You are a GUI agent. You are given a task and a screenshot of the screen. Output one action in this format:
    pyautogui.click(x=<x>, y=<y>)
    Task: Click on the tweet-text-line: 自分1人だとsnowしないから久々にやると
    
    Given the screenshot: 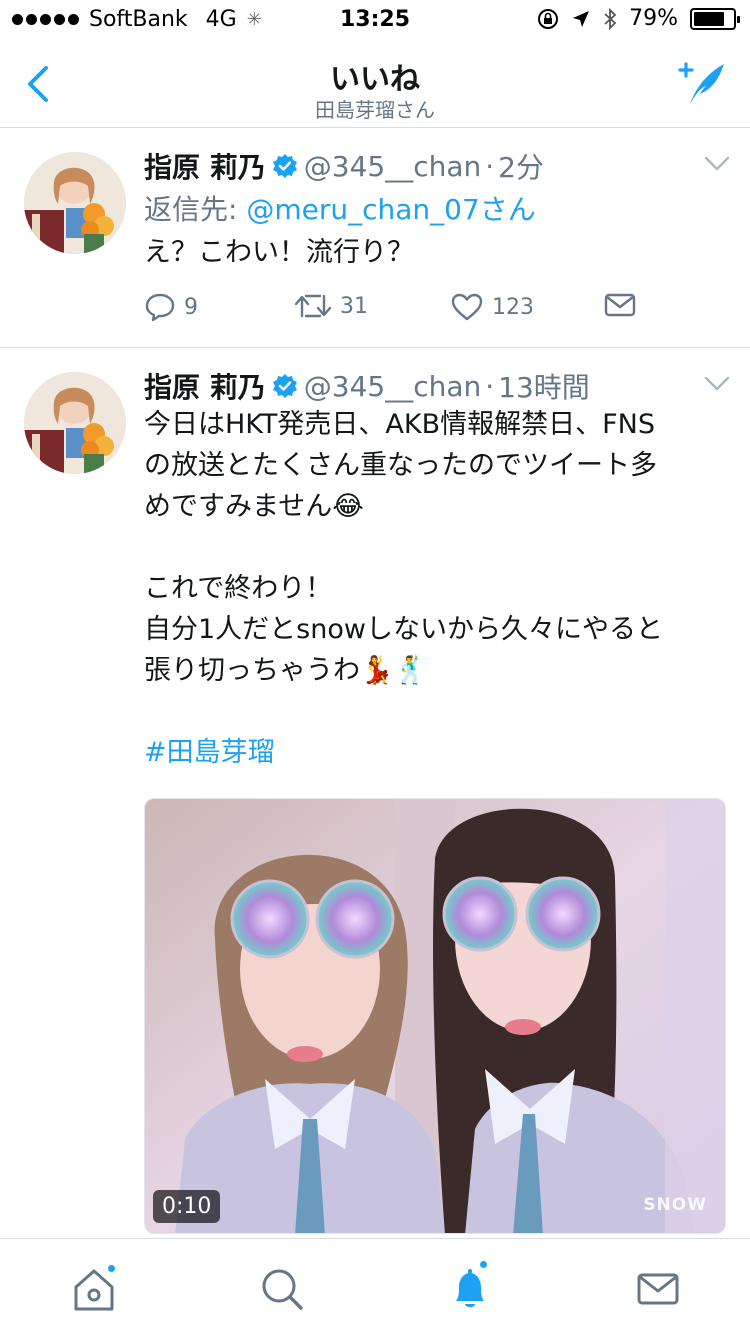 What is the action you would take?
    pyautogui.click(x=403, y=629)
    